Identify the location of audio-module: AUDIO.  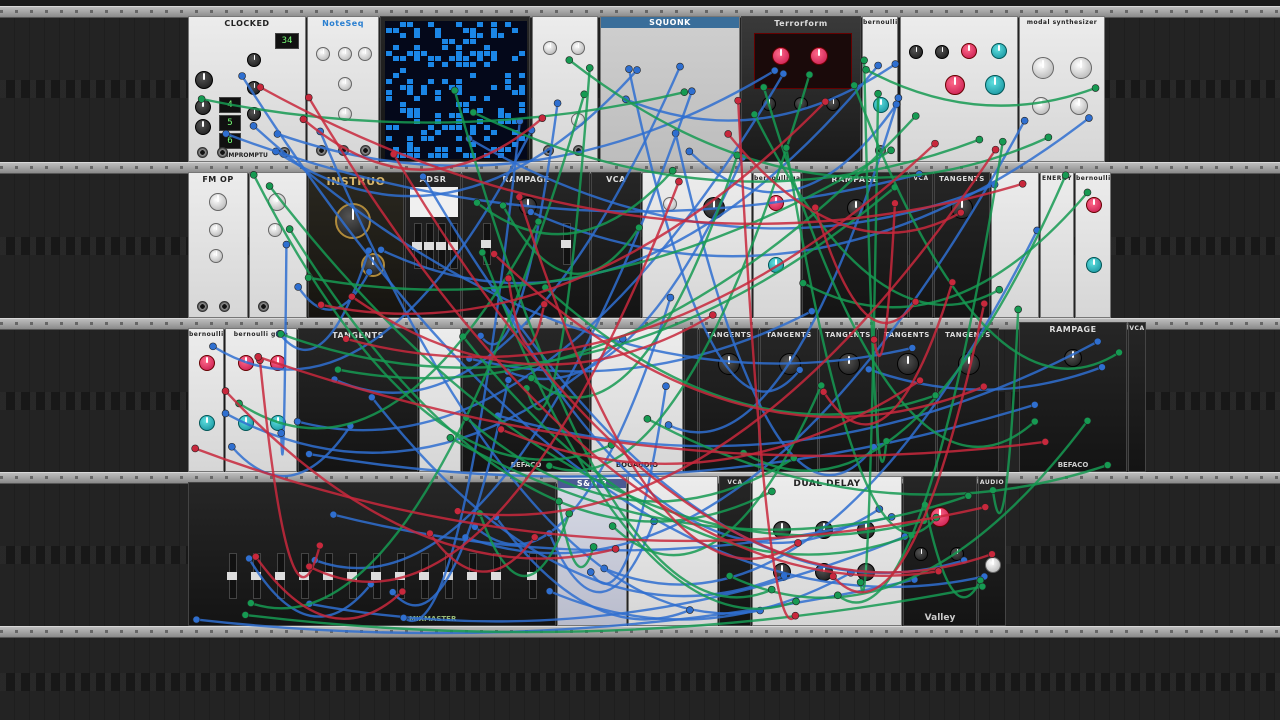
(992, 551).